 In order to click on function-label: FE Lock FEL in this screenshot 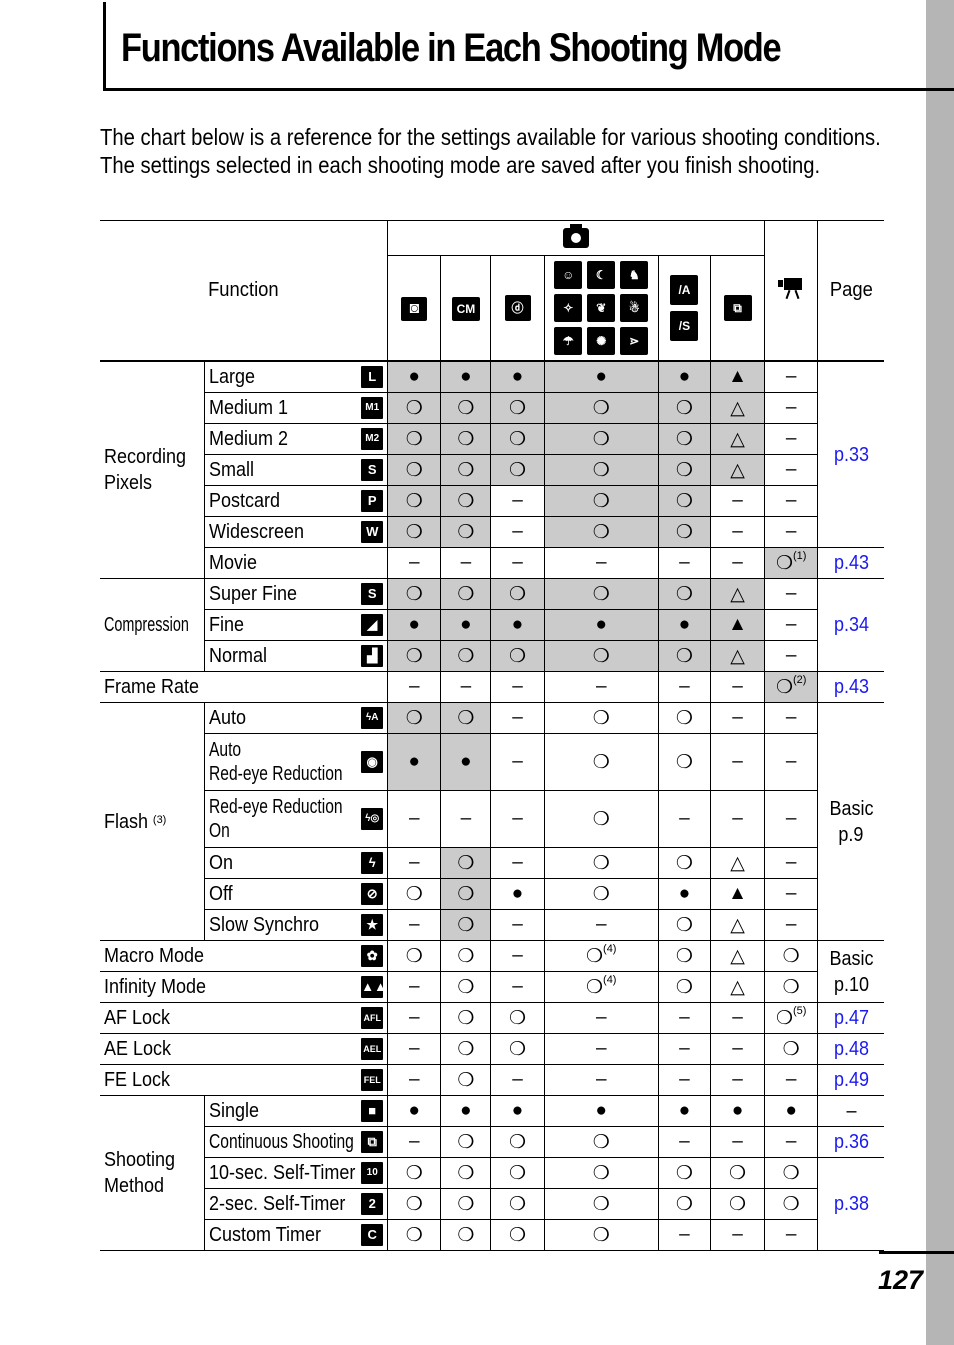, I will do `click(244, 1080)`.